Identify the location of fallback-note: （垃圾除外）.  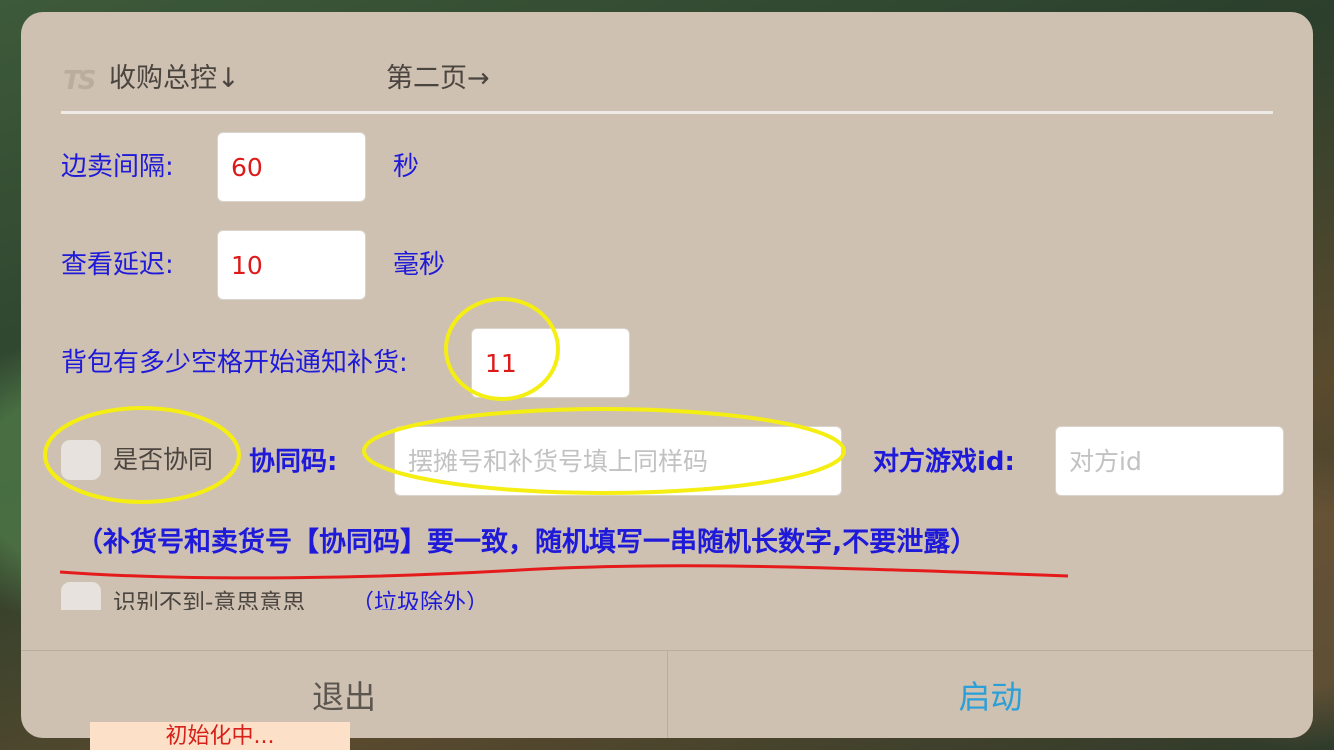
(420, 600).